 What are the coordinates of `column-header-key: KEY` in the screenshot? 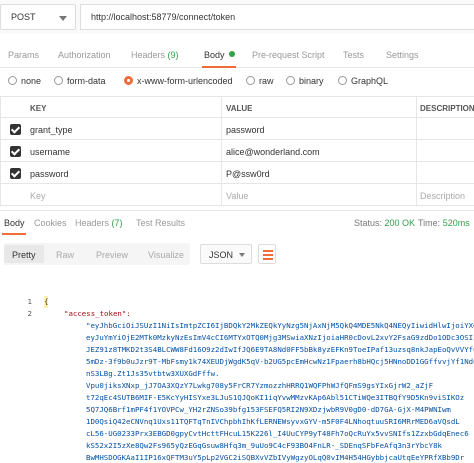 It's located at (38, 108).